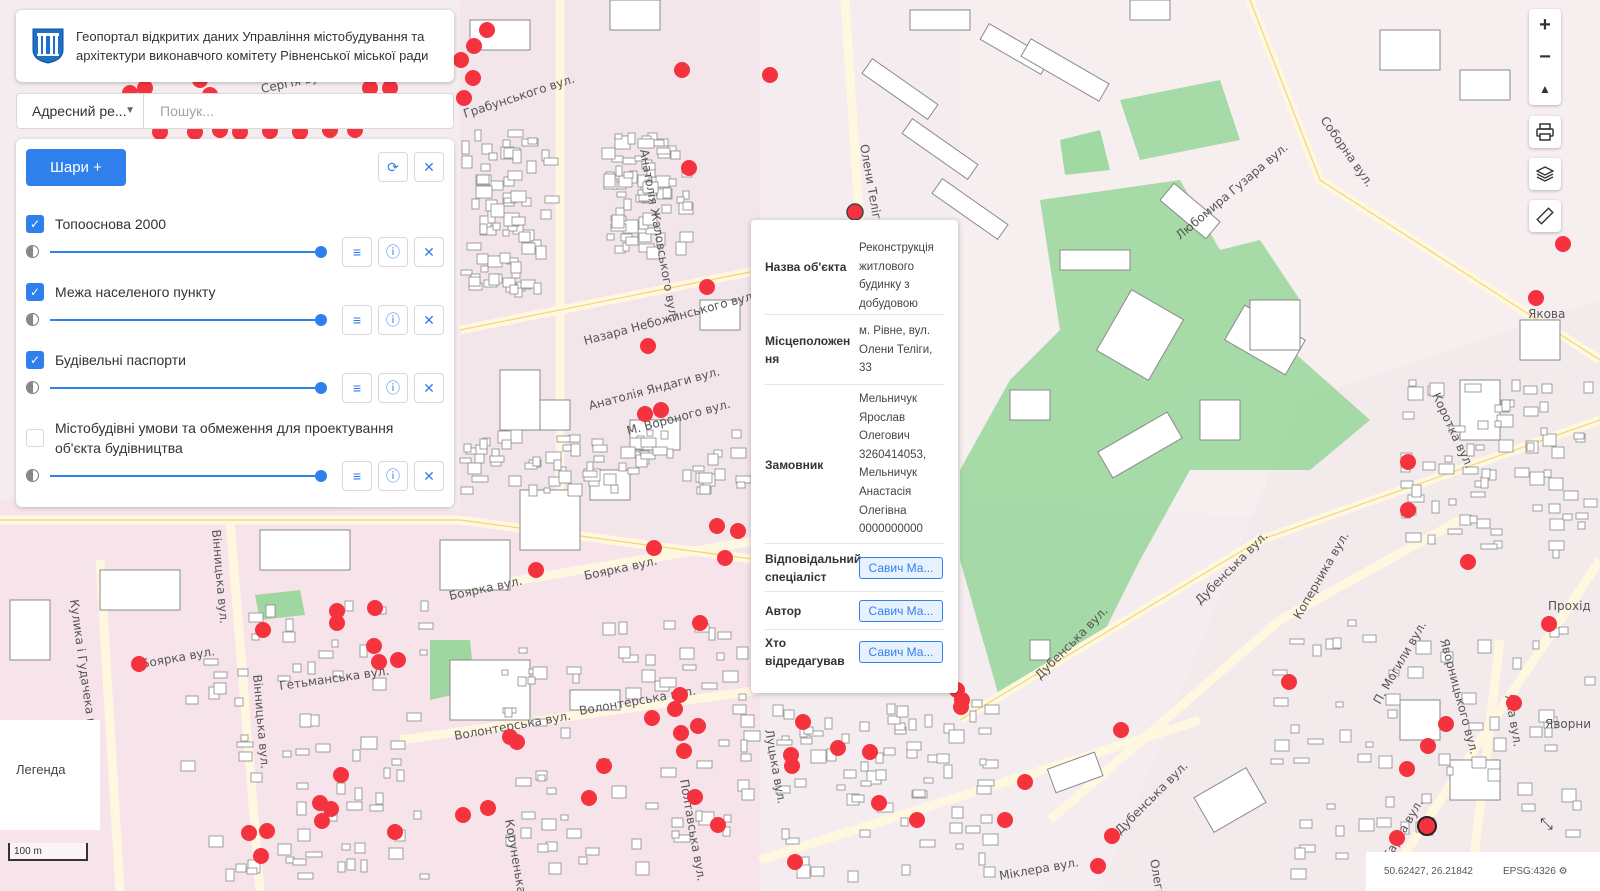  I want to click on legend-panel: Легенда, so click(50, 775).